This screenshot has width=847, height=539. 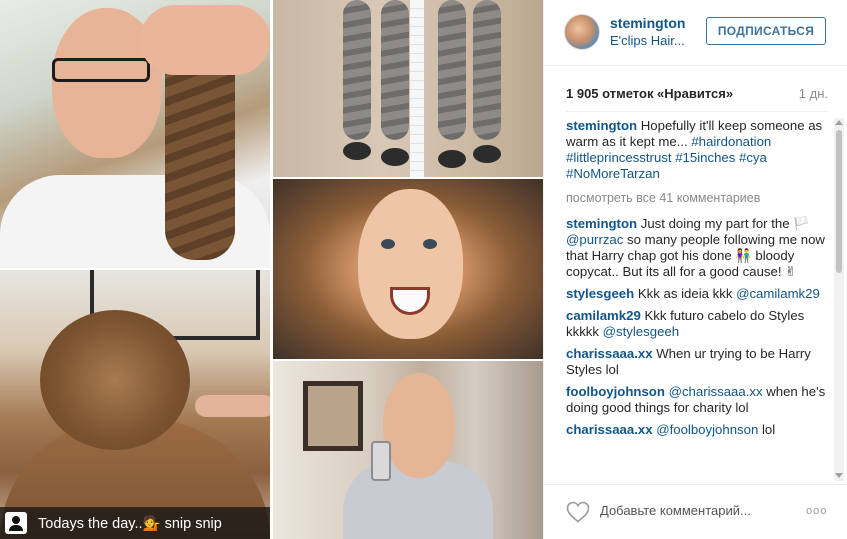 I want to click on comment-username: foolboyjohnson, so click(x=615, y=391).